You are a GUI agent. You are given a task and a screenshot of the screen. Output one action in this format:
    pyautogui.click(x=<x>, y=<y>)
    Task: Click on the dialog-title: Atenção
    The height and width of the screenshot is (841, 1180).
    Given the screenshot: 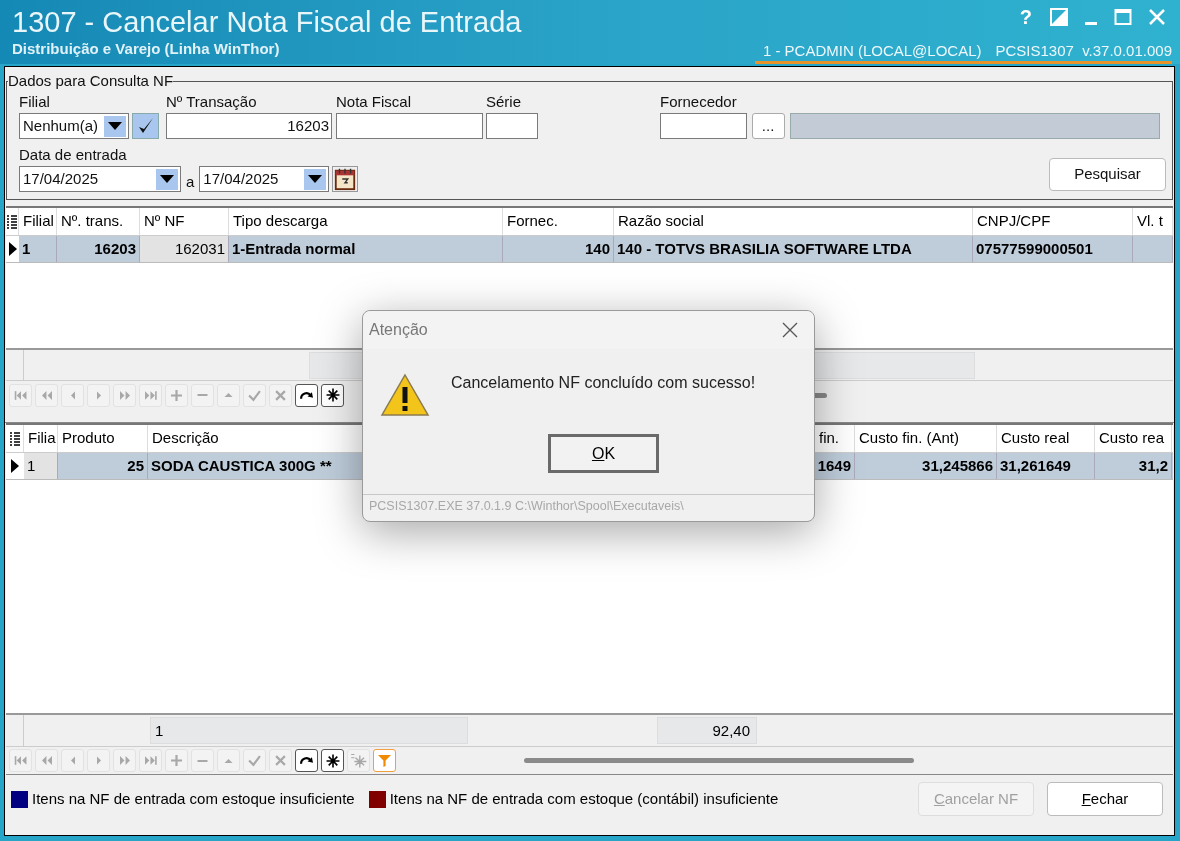 What is the action you would take?
    pyautogui.click(x=398, y=330)
    